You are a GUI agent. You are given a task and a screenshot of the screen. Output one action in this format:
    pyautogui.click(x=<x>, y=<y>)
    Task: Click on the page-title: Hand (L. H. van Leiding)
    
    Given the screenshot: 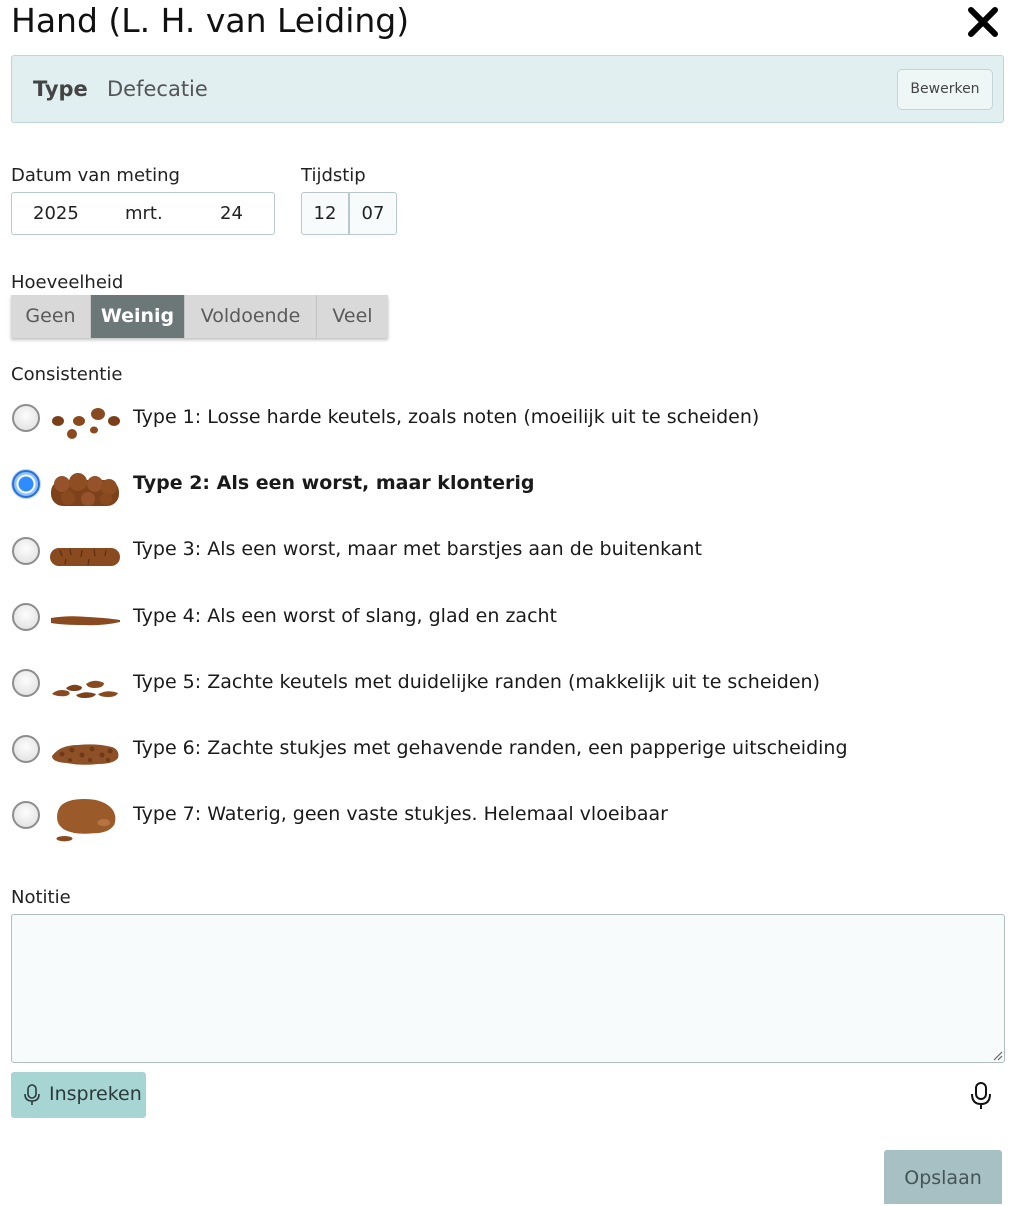 What is the action you would take?
    pyautogui.click(x=210, y=20)
    